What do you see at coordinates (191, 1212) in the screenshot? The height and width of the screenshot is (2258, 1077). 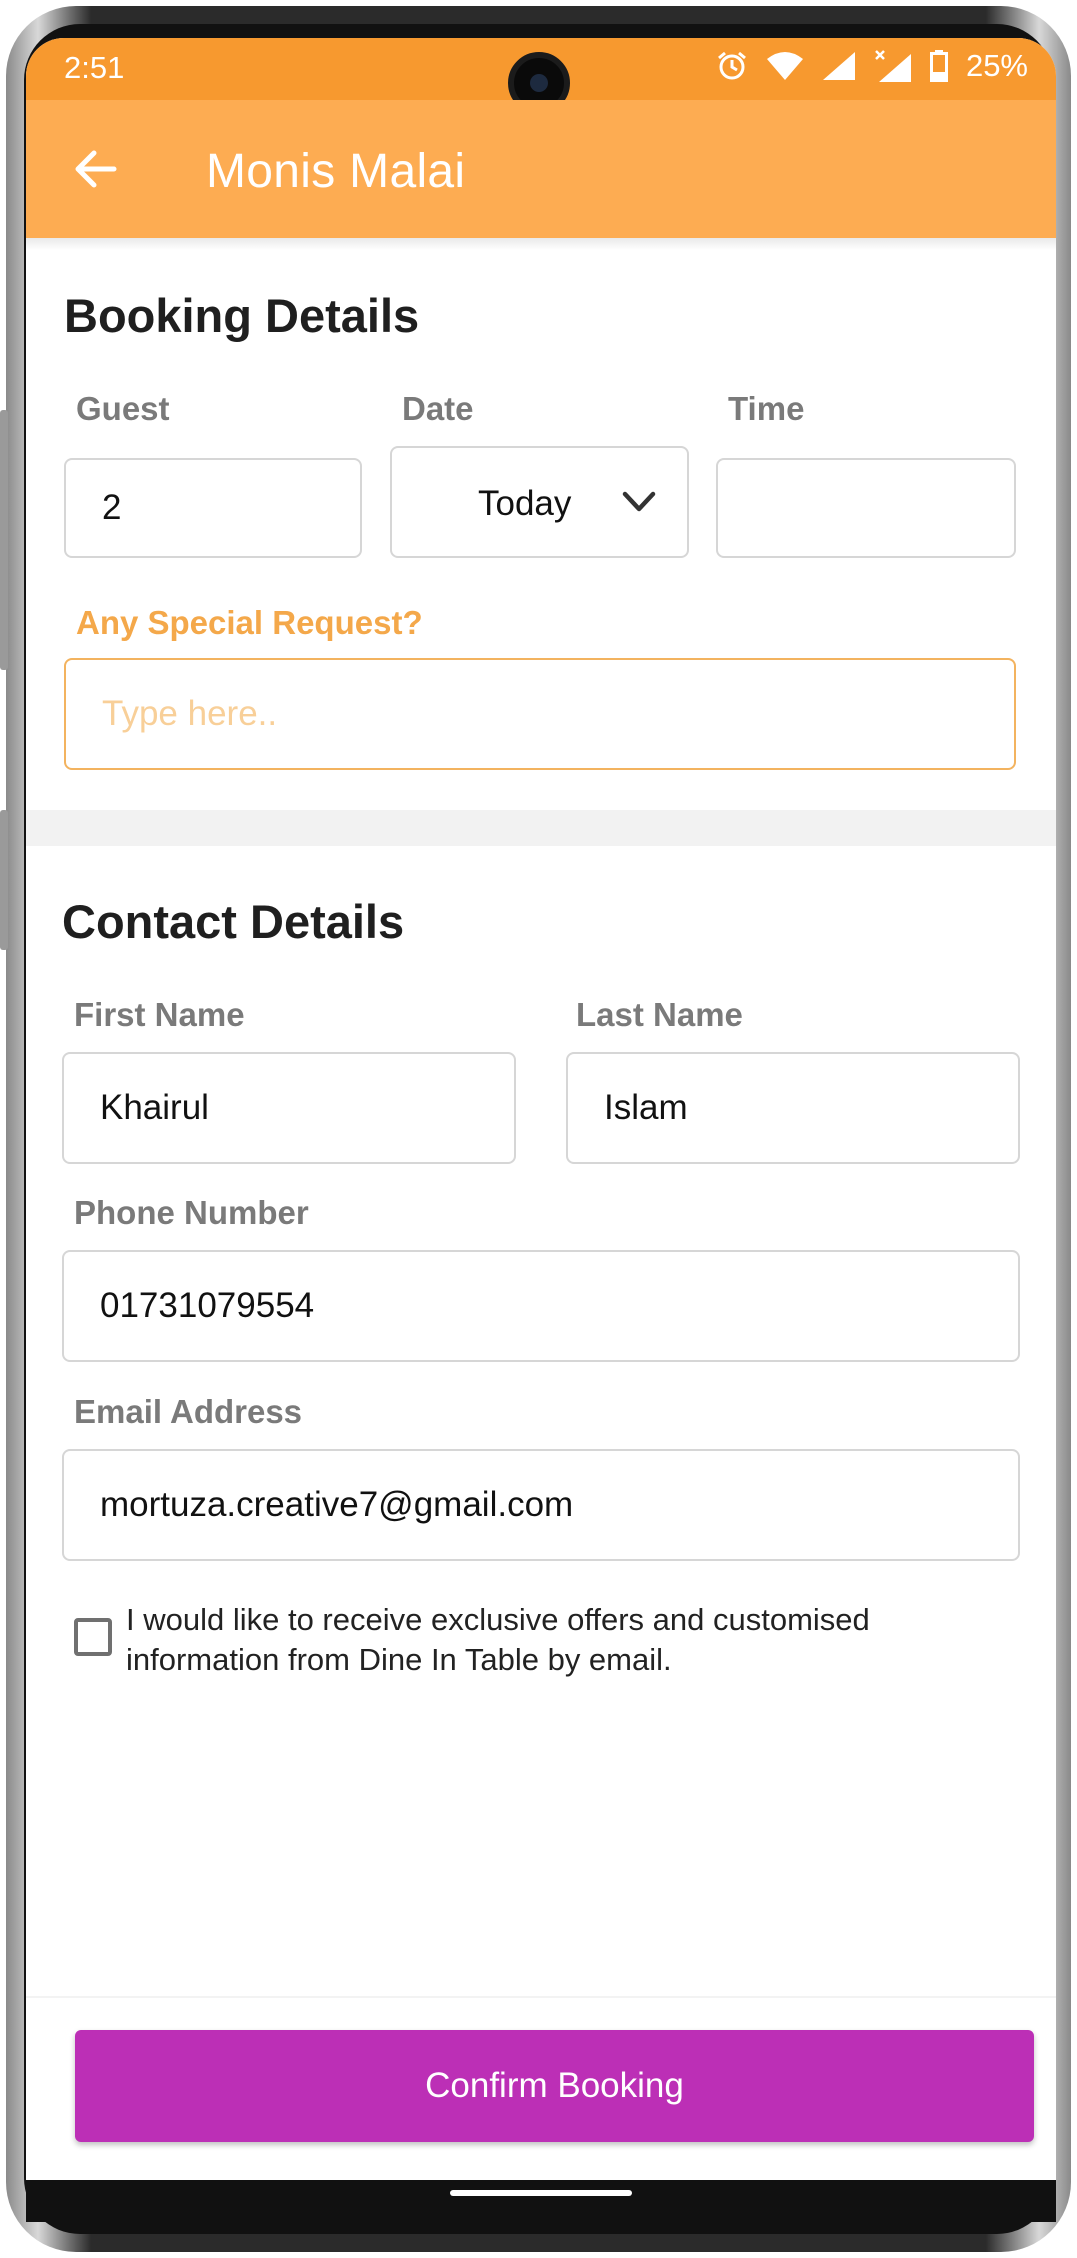 I see `phone-label: Phone Number` at bounding box center [191, 1212].